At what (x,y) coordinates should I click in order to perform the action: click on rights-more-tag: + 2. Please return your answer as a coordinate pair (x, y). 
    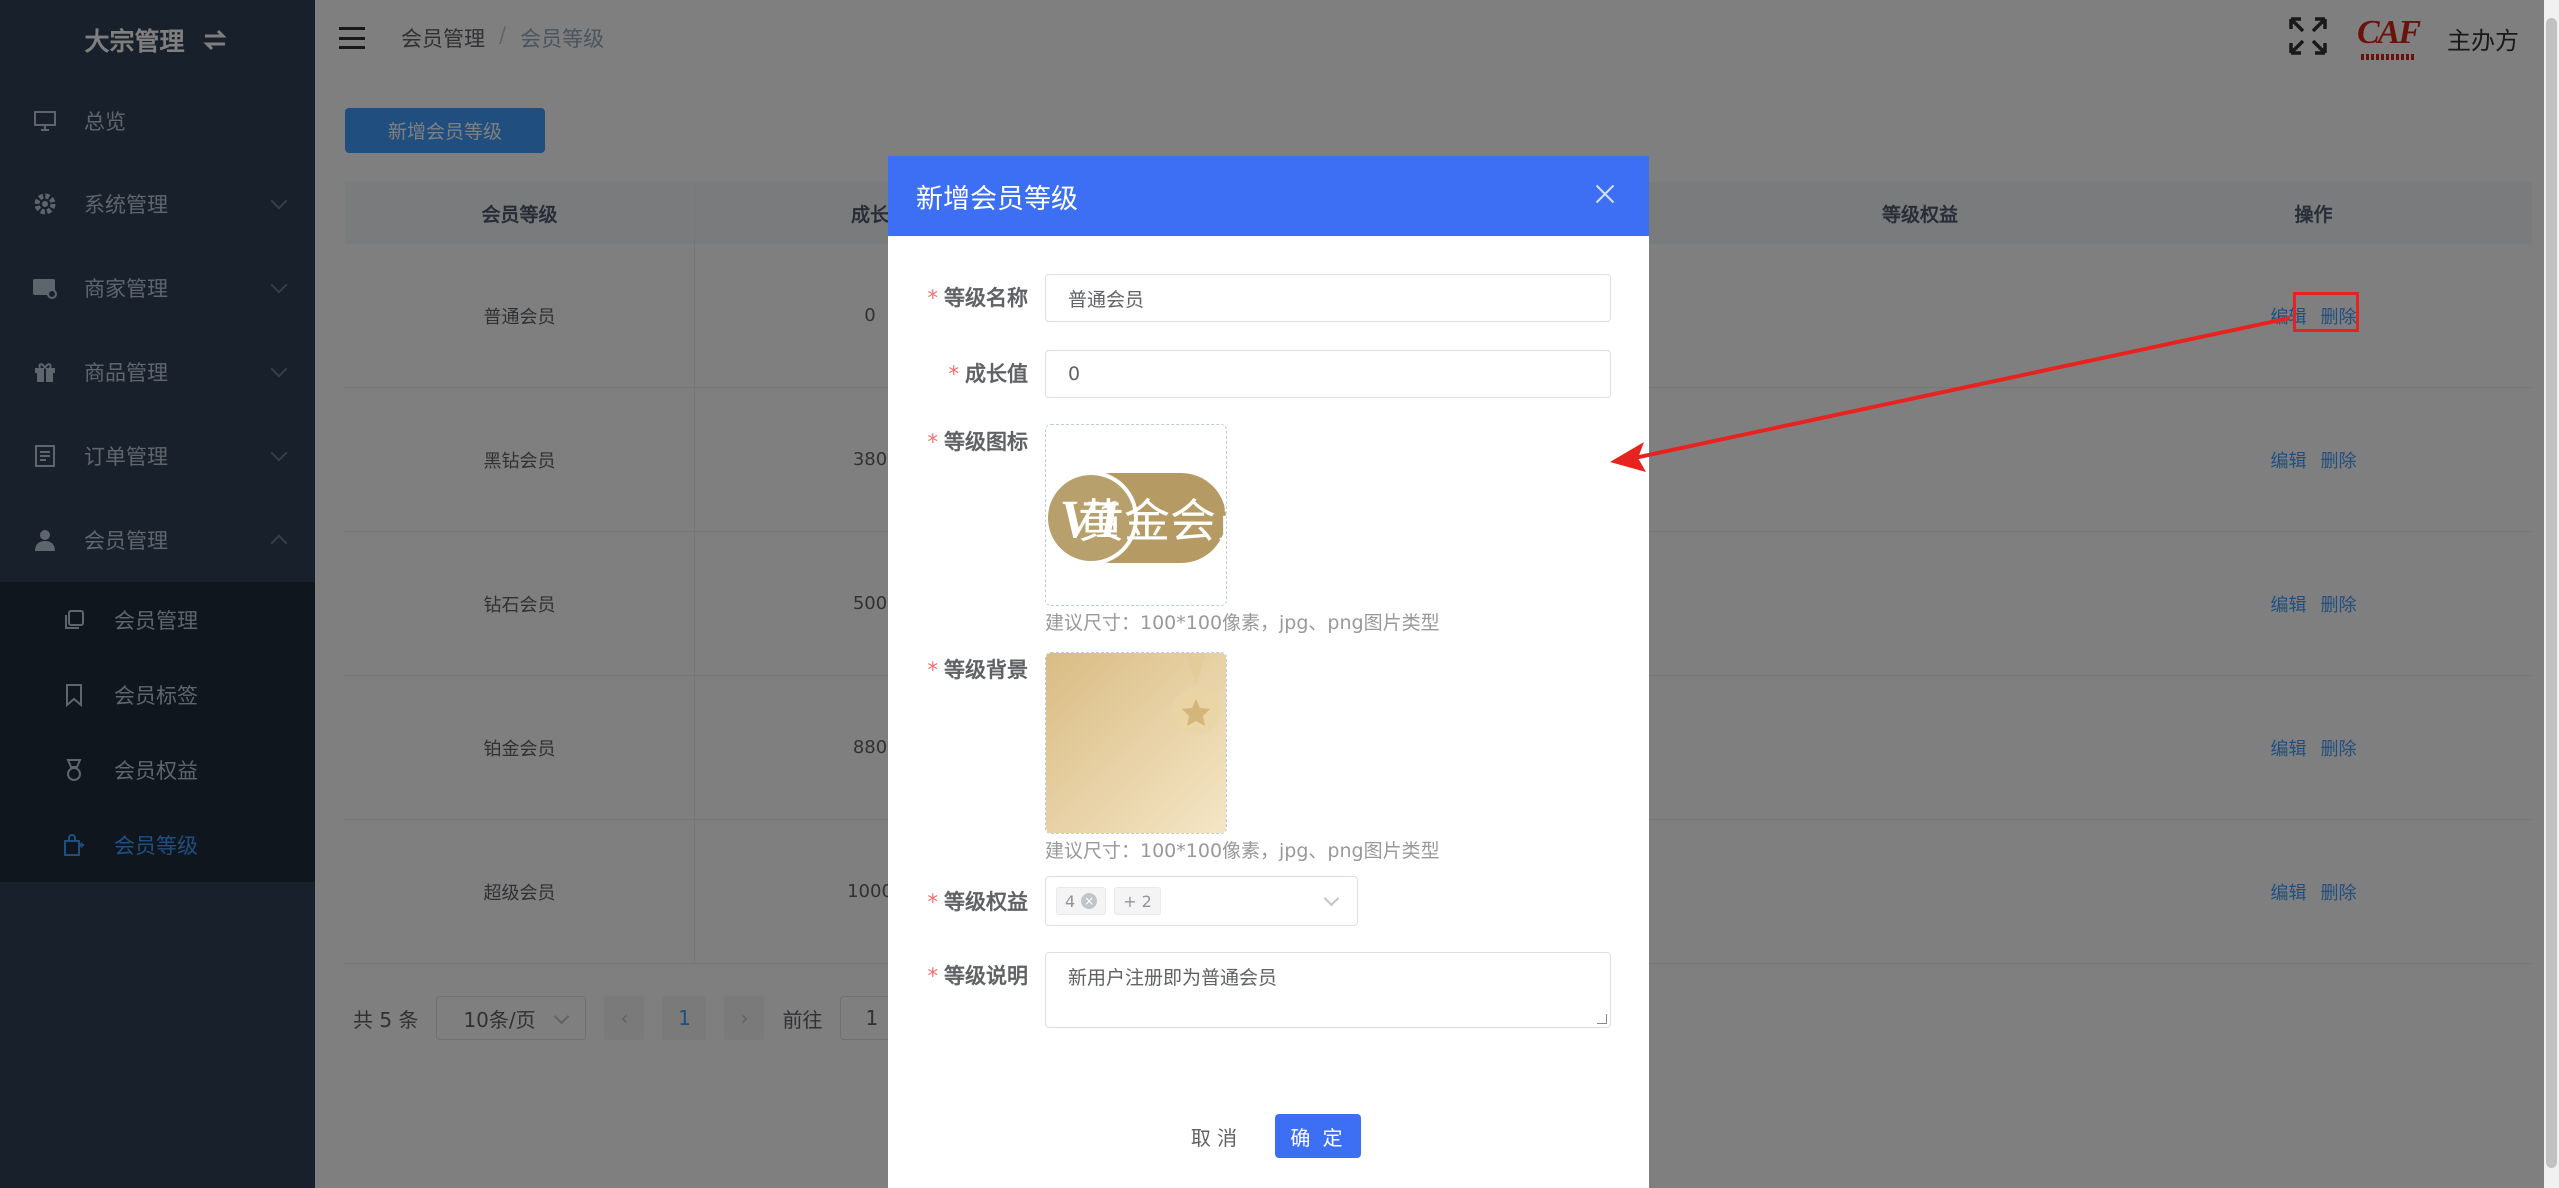
    Looking at the image, I should click on (1137, 901).